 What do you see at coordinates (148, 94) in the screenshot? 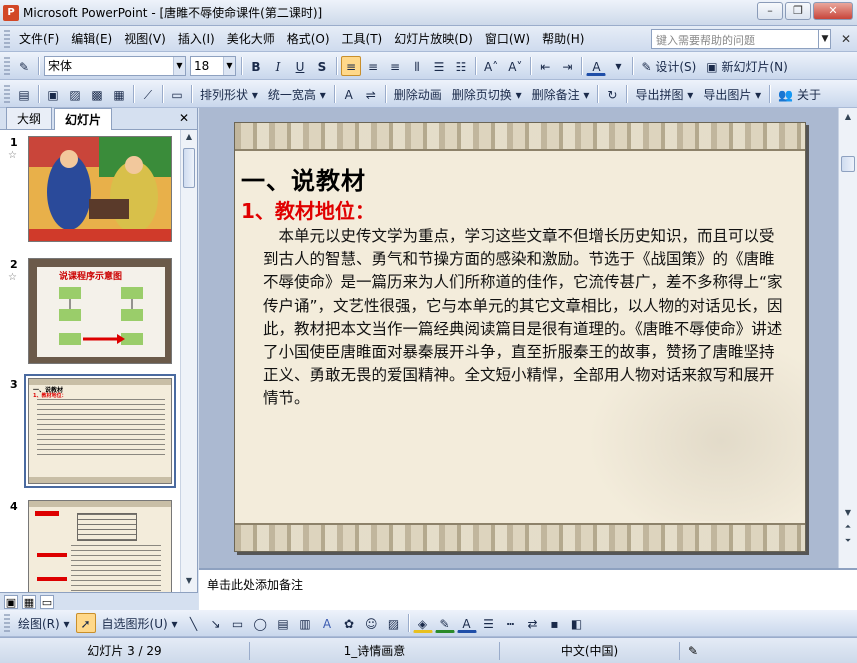
I see `wand-icon: ⟋` at bounding box center [148, 94].